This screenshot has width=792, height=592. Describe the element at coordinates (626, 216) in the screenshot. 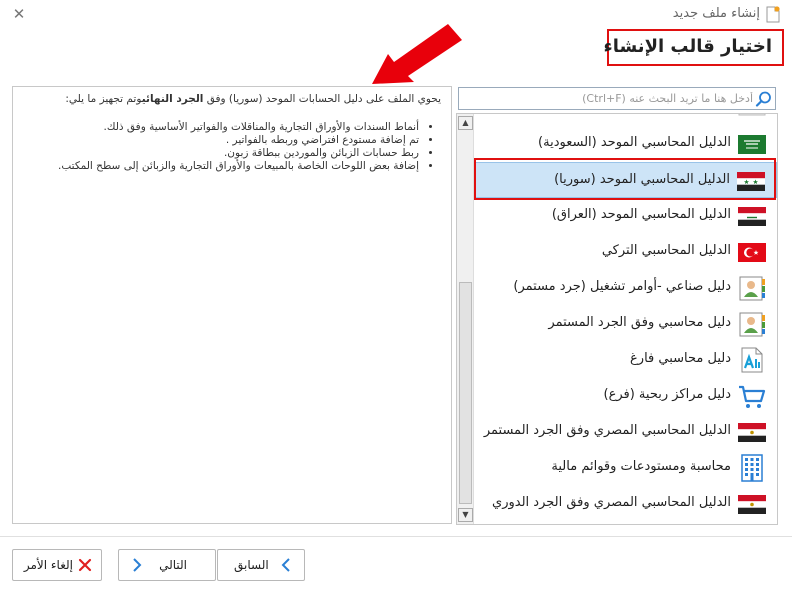

I see `list-item-template: الدليل المحاسبي الموحد (العراق)` at that location.